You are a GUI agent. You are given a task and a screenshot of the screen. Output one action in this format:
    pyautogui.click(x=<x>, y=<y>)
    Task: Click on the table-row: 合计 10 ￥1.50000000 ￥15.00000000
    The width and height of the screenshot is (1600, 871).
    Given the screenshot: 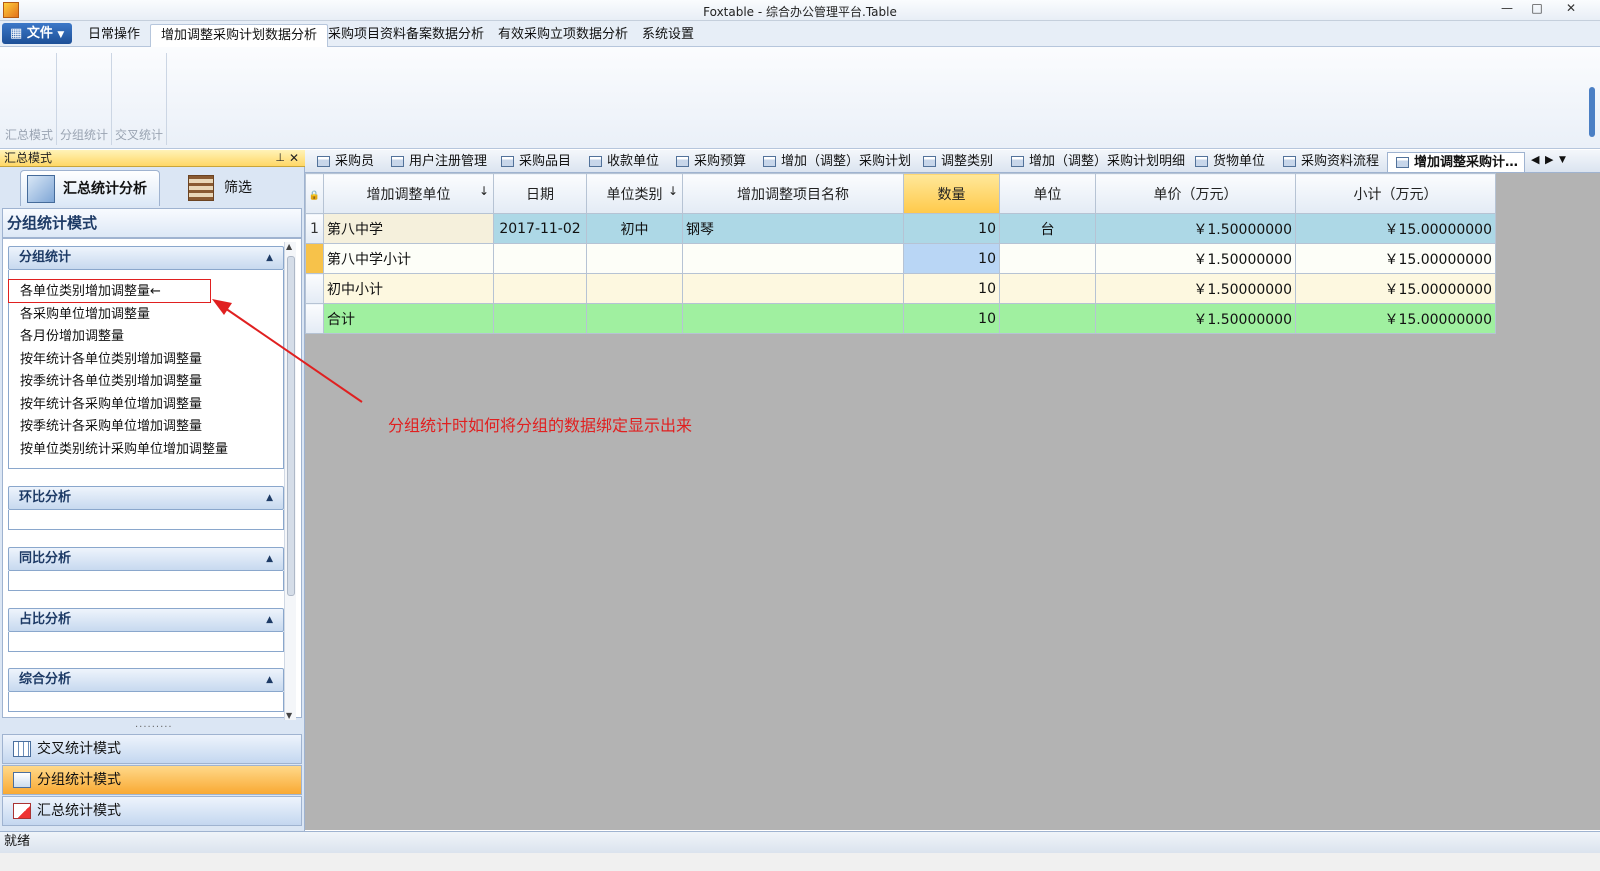 What is the action you would take?
    pyautogui.click(x=900, y=318)
    